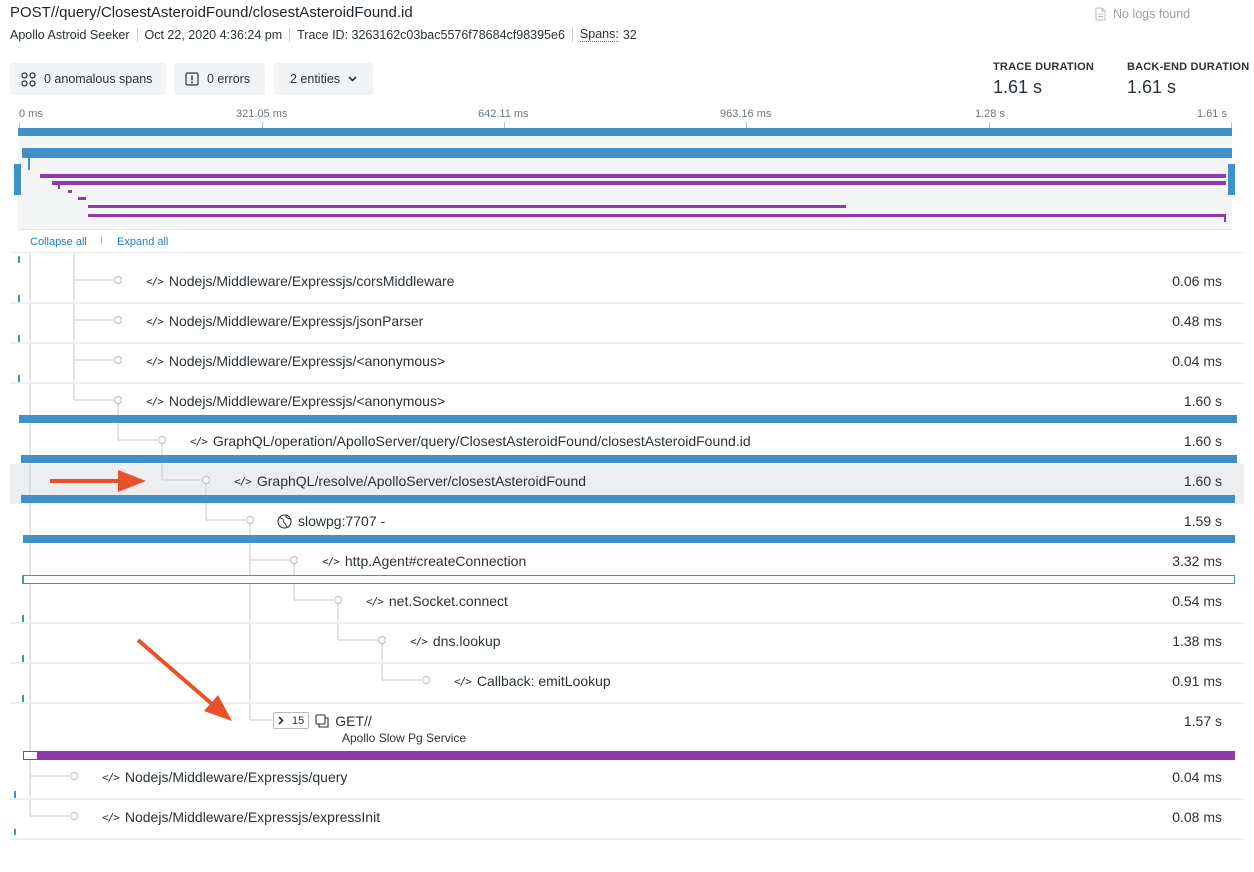  What do you see at coordinates (141, 595) in the screenshot?
I see `annotation-arrows` at bounding box center [141, 595].